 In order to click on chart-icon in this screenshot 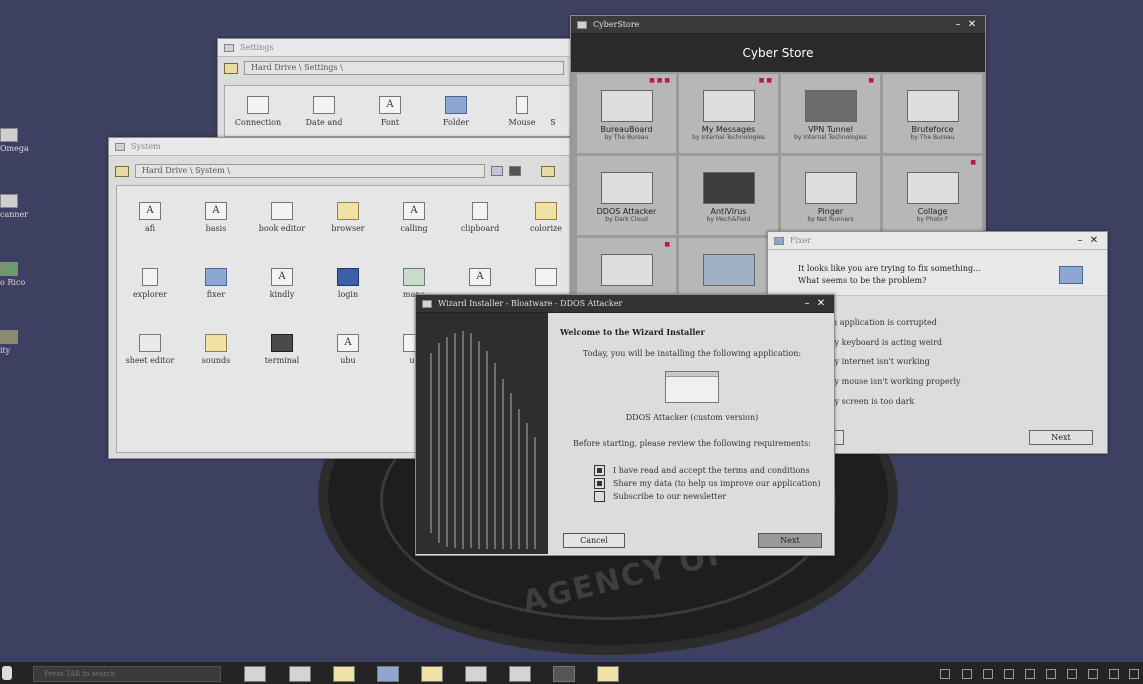, I will do `click(945, 674)`.